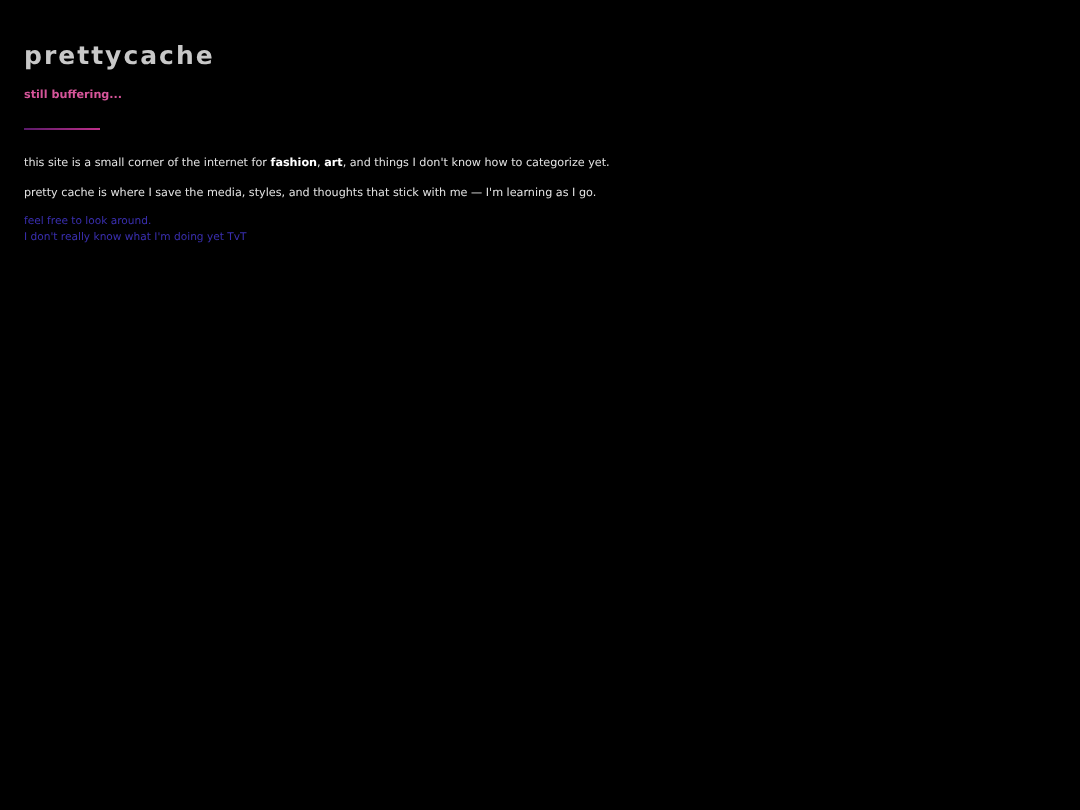 This screenshot has height=810, width=1080. What do you see at coordinates (120, 56) in the screenshot?
I see `site-title: prettycache` at bounding box center [120, 56].